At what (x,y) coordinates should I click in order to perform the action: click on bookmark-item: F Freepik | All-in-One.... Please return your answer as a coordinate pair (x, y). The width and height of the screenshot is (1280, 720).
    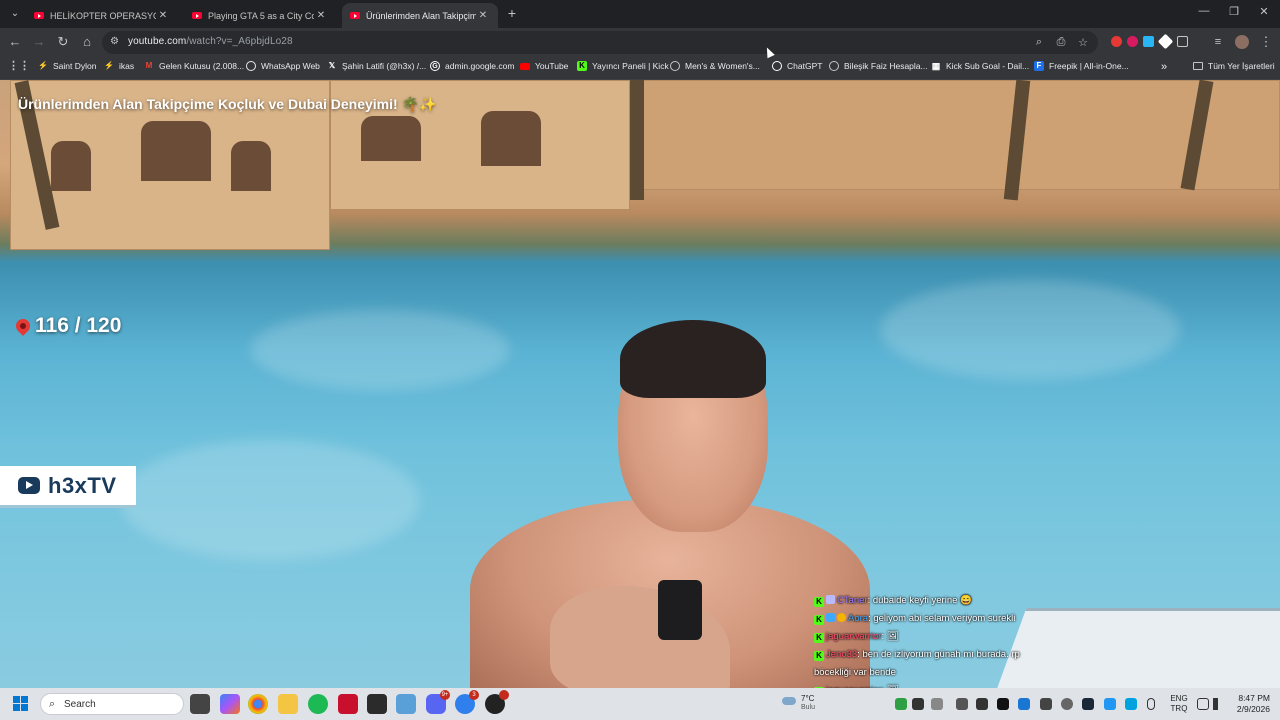
    Looking at the image, I should click on (1081, 66).